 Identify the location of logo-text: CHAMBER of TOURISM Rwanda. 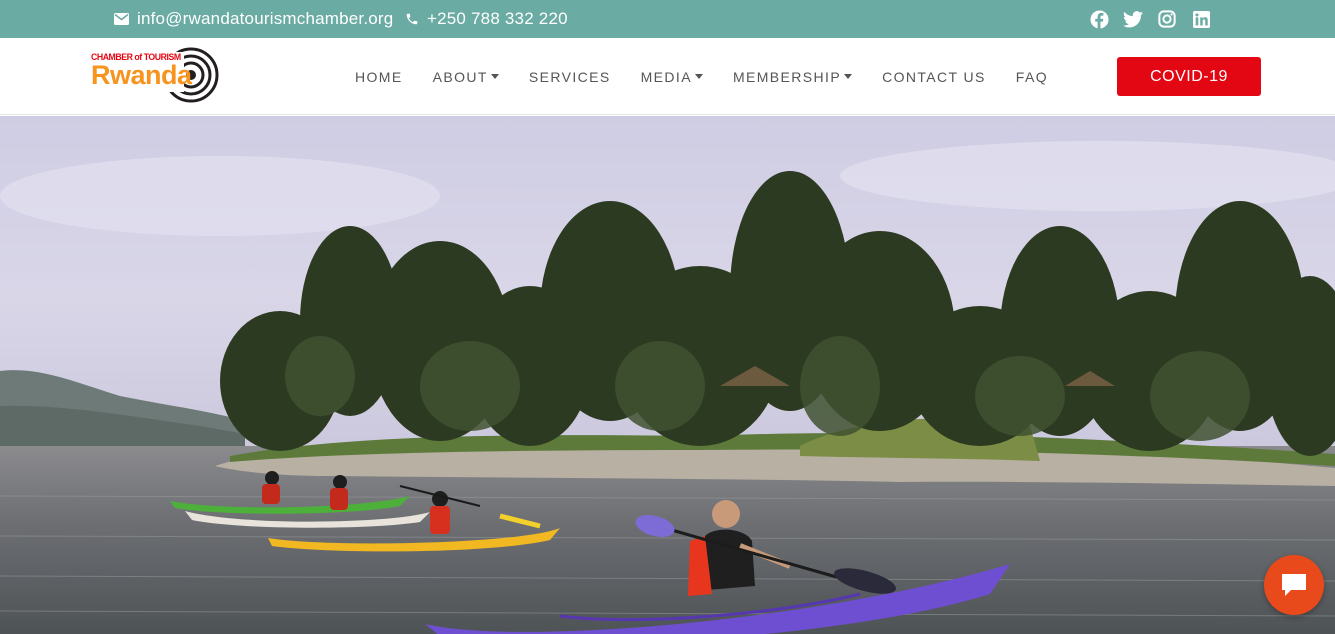
(147, 74).